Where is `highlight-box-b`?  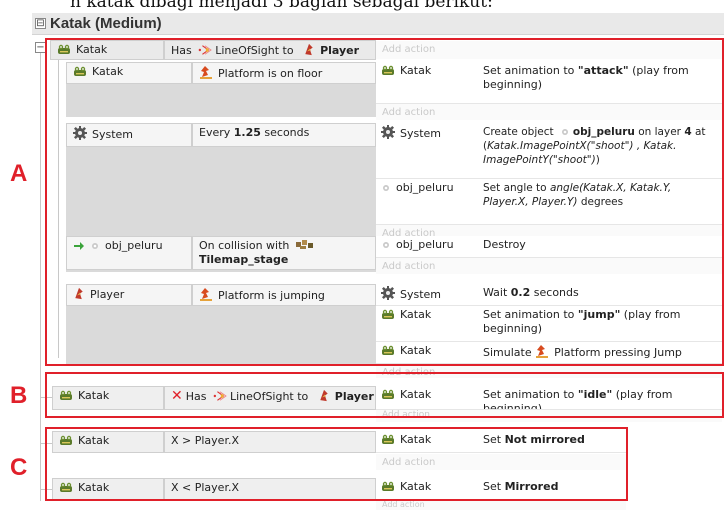 highlight-box-b is located at coordinates (384, 395).